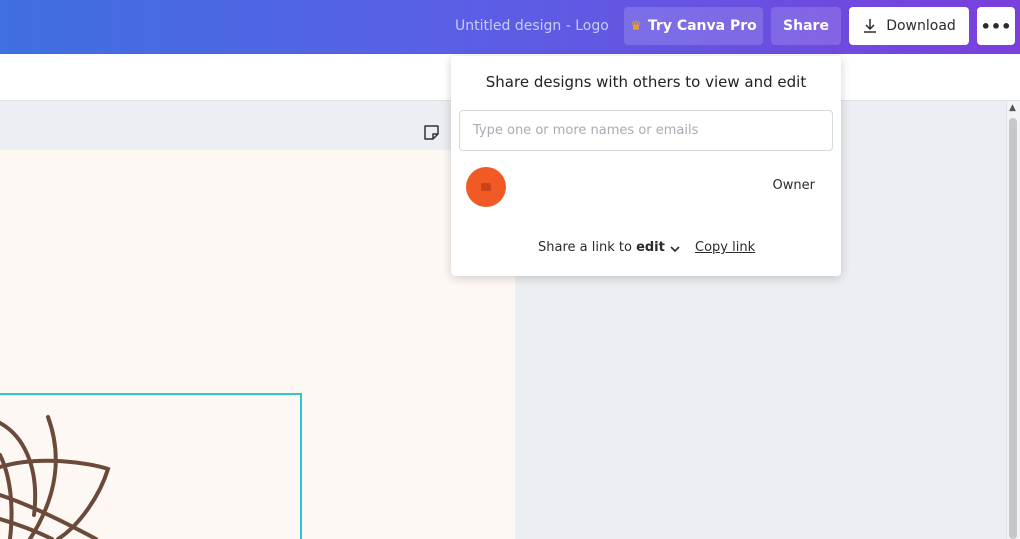 The image size is (1020, 539). Describe the element at coordinates (151, 466) in the screenshot. I see `selection-frame` at that location.